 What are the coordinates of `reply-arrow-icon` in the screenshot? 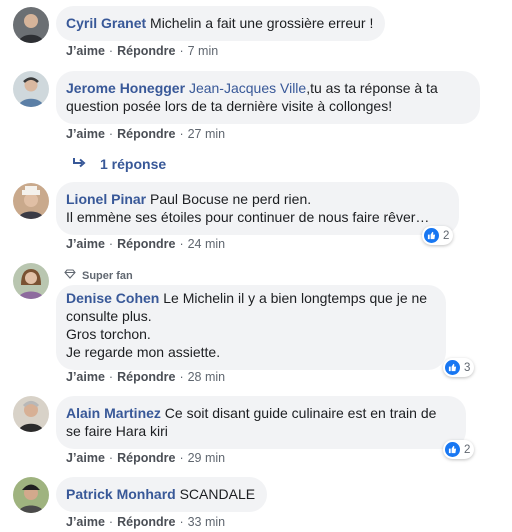 It's located at (79, 164).